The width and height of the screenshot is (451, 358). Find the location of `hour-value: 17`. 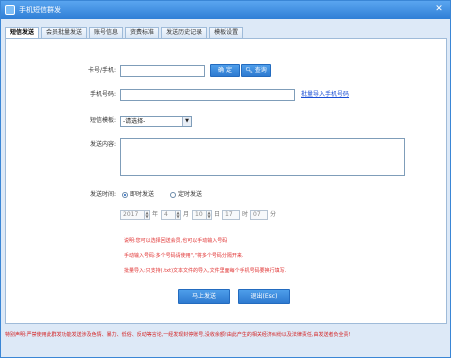

hour-value: 17 is located at coordinates (229, 214).